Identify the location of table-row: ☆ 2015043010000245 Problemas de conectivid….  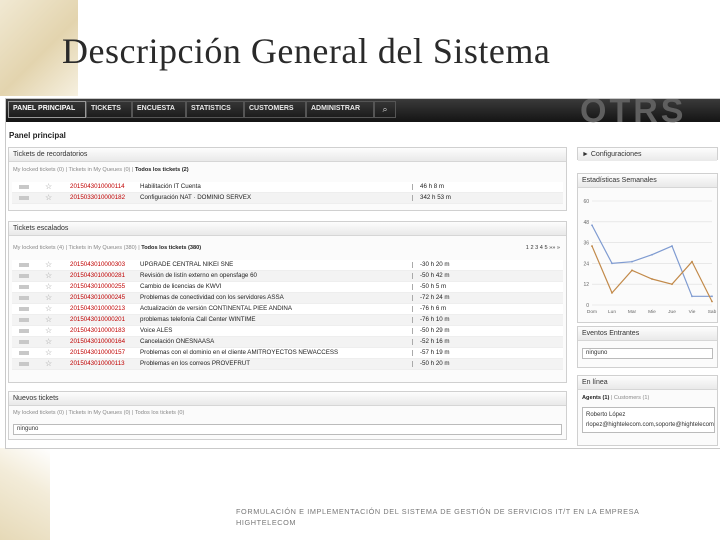
(287, 298).